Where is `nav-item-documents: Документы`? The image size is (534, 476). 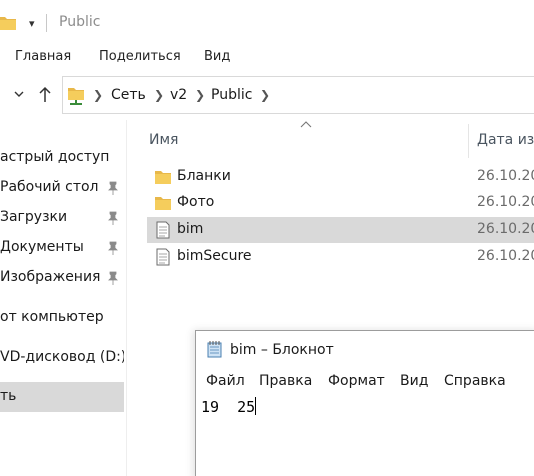 nav-item-documents: Документы is located at coordinates (62, 248).